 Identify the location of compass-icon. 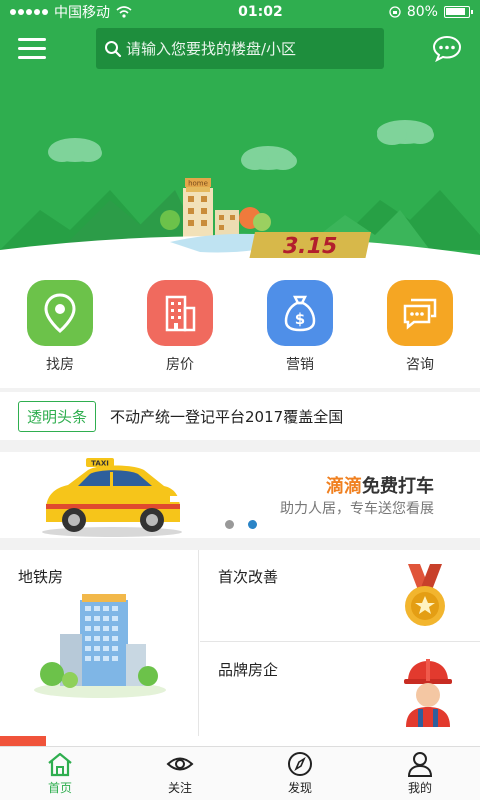
(300, 764).